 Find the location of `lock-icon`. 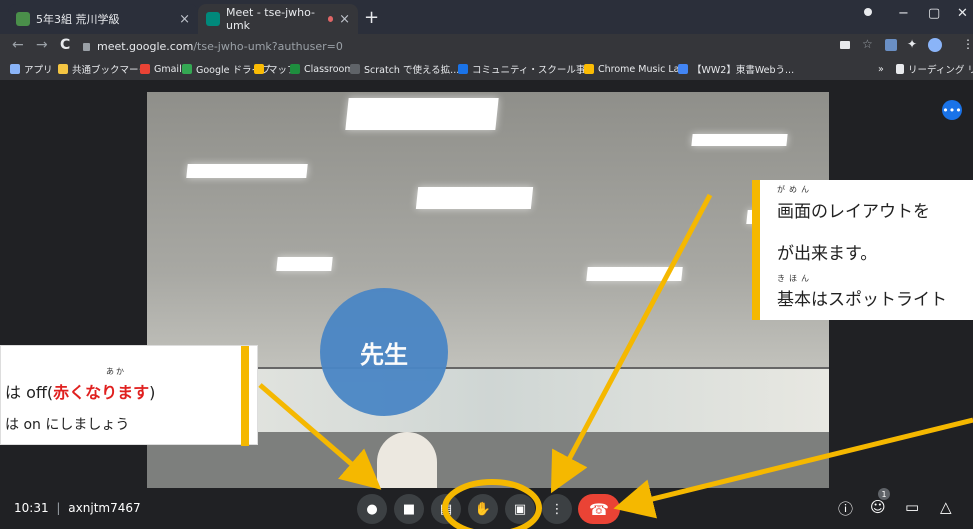

lock-icon is located at coordinates (86, 46).